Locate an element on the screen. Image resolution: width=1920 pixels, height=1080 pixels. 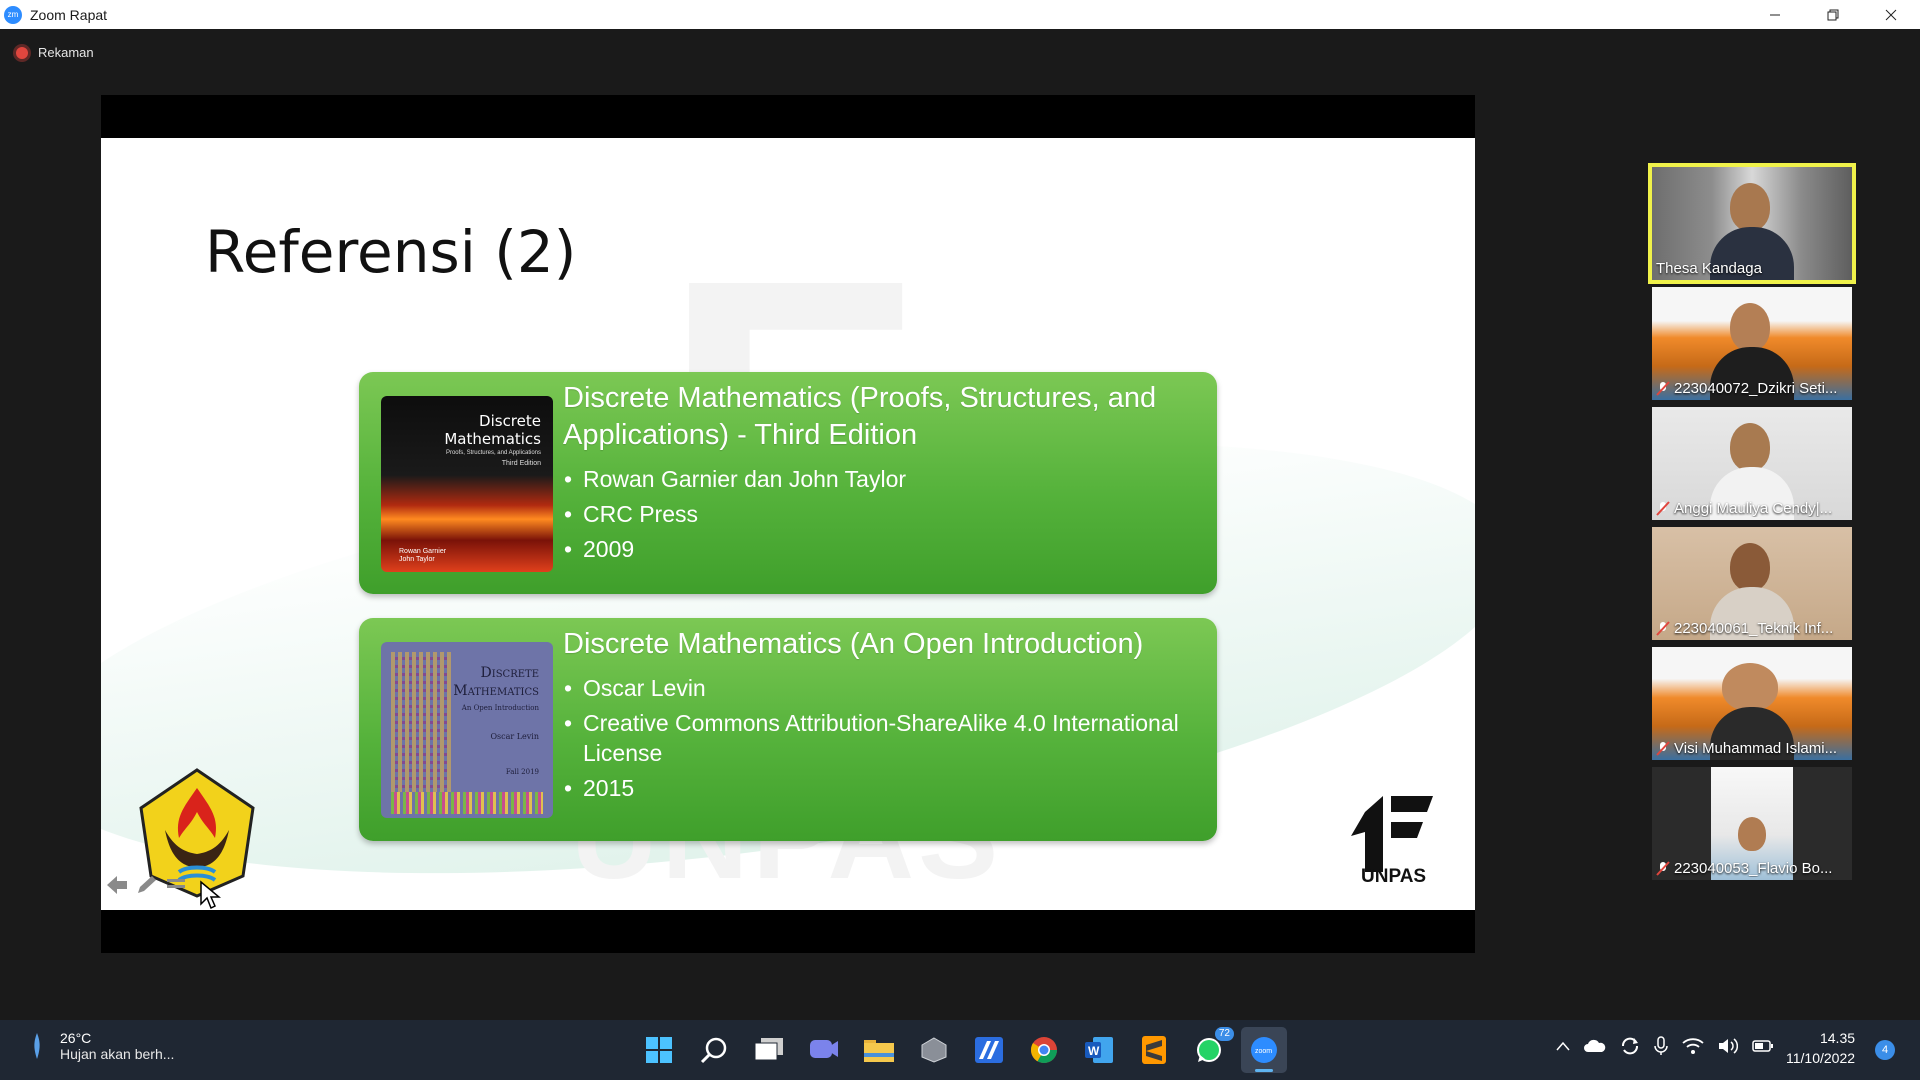
word-icon: W is located at coordinates (1099, 1050).